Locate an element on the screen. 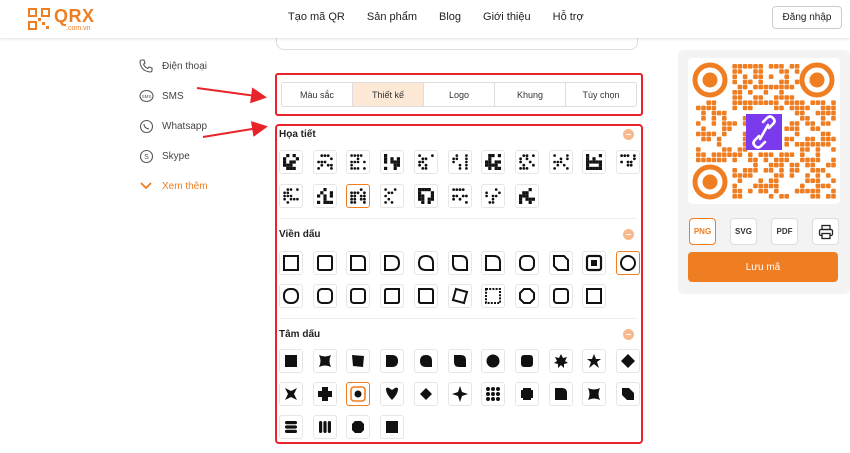 This screenshot has height=453, width=850. tab-frame: Khung is located at coordinates (530, 94).